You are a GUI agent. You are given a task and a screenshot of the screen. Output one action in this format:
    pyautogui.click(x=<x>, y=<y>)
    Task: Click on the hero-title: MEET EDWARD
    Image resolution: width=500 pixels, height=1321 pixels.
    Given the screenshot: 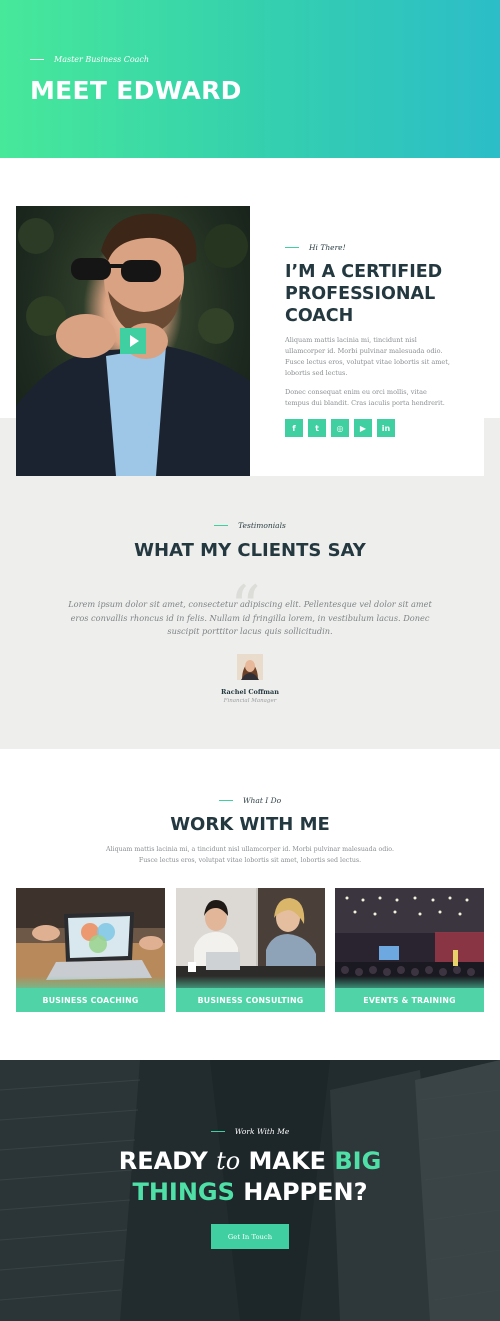 What is the action you would take?
    pyautogui.click(x=136, y=90)
    